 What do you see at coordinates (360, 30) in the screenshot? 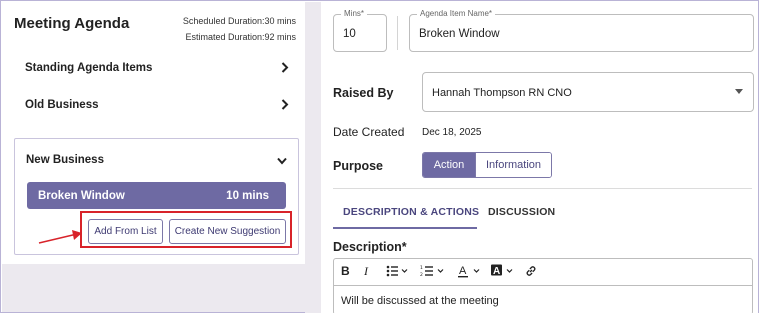
I see `mins-field: Mins* 10` at bounding box center [360, 30].